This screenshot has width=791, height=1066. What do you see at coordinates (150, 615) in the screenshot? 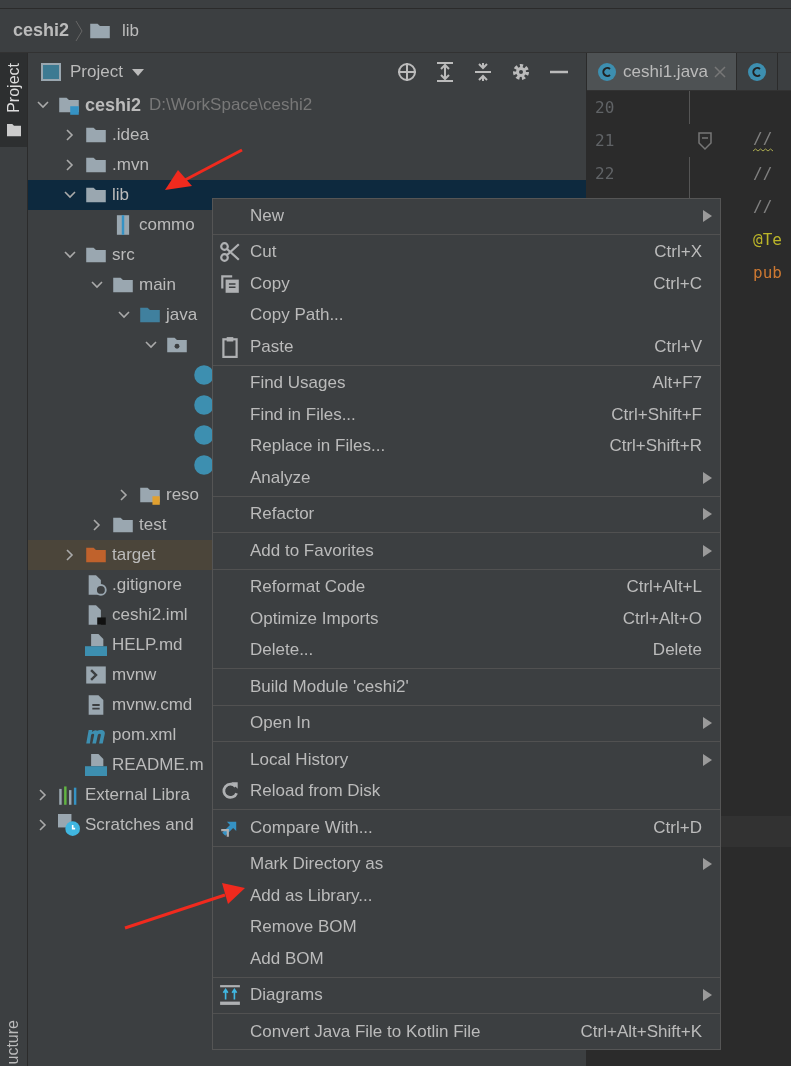
I see `tree-item-label: ceshi2.iml` at bounding box center [150, 615].